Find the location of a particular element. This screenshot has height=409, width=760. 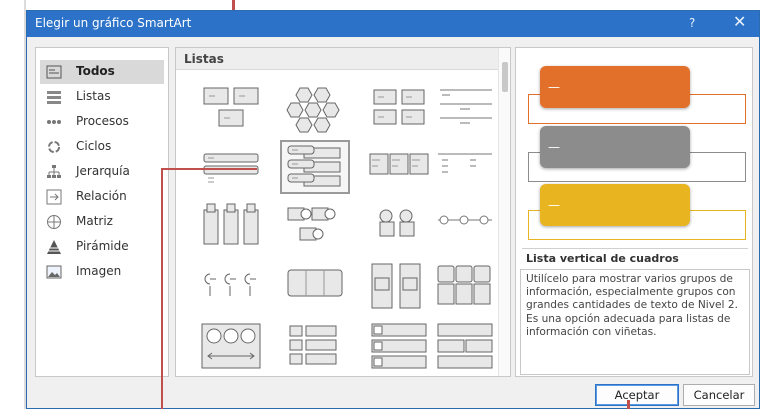

list-icon is located at coordinates (54, 97).